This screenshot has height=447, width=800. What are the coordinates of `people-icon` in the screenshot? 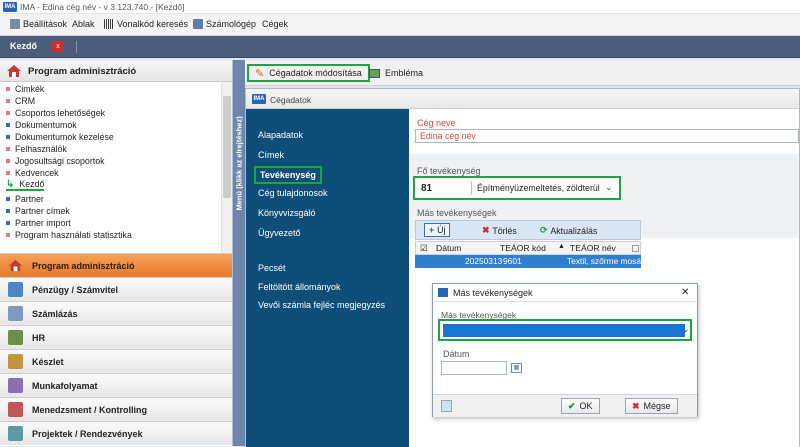 It's located at (15, 337).